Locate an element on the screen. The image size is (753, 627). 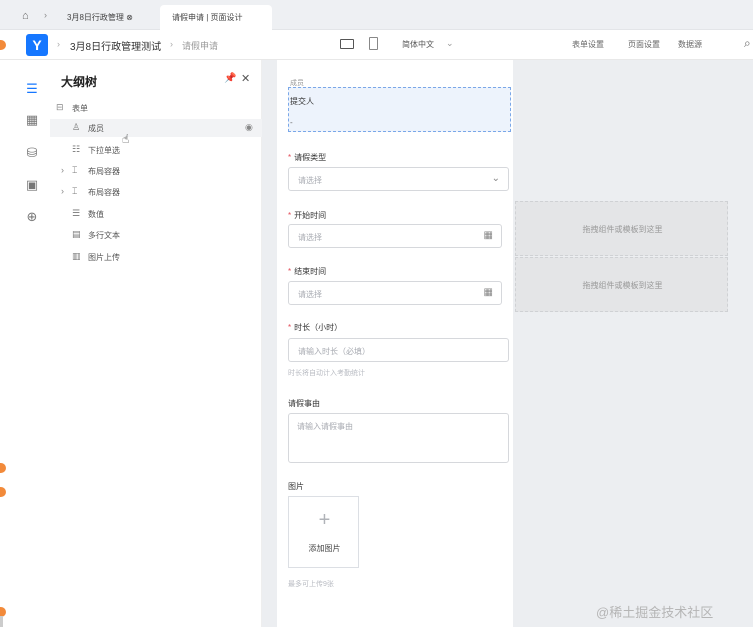
end-time-picker: 请选择 ▦ is located at coordinates (395, 293).